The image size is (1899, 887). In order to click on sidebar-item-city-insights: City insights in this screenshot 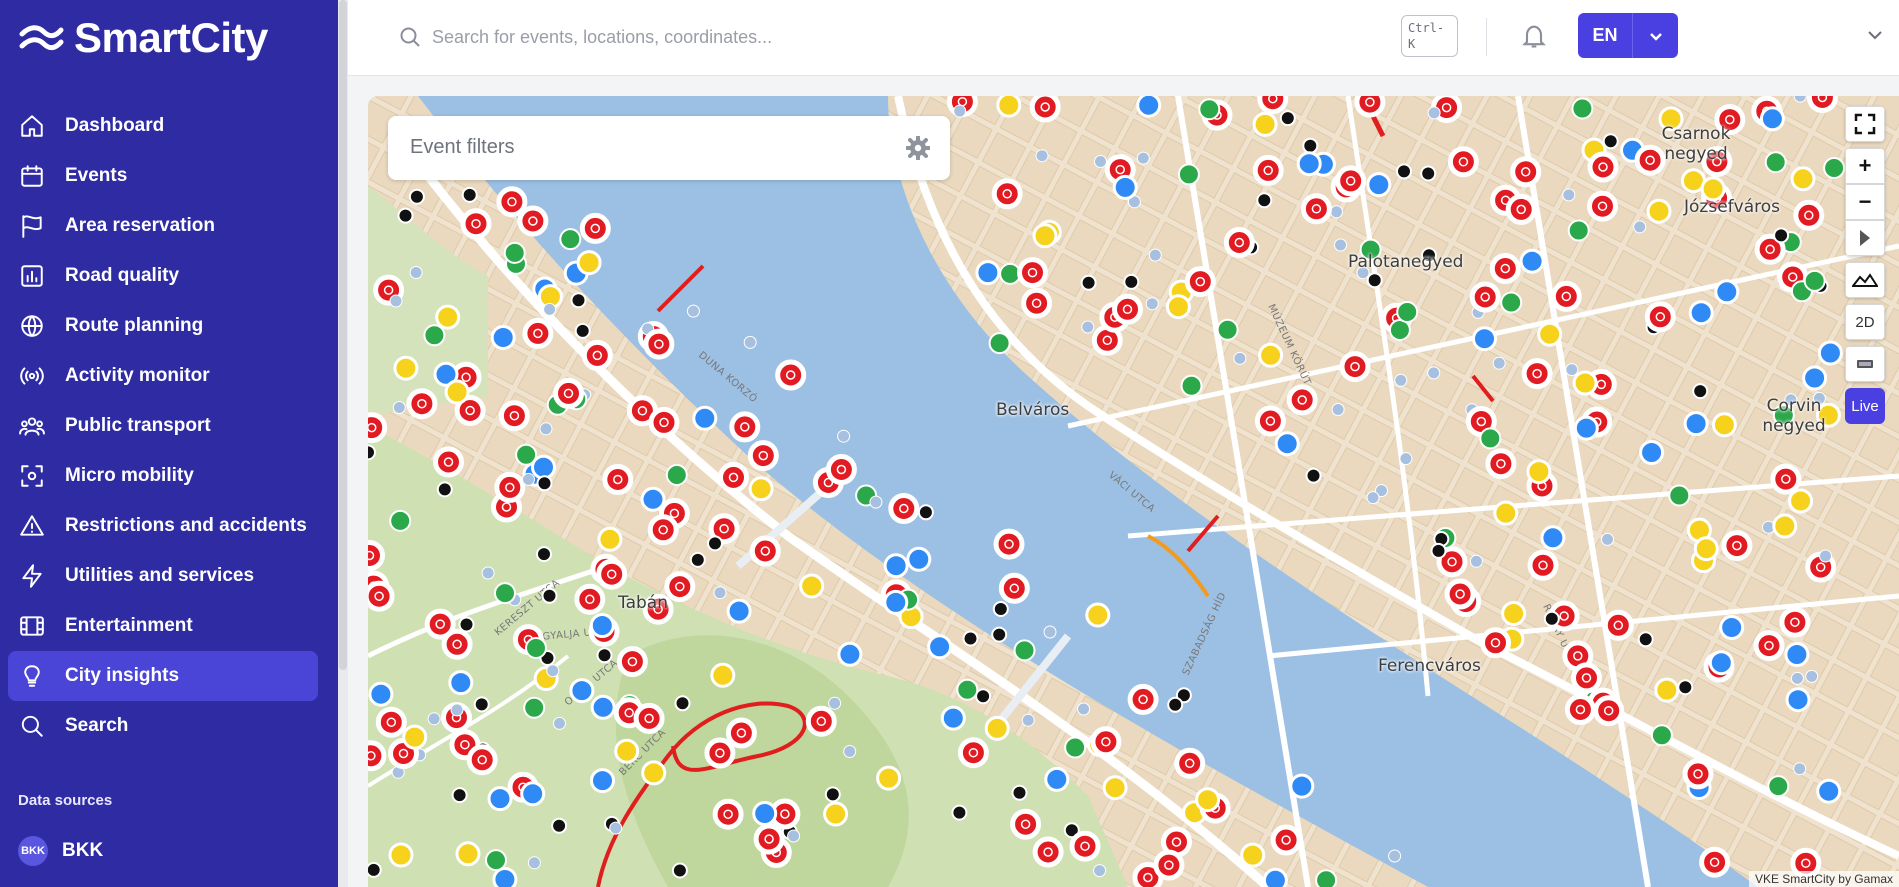, I will do `click(163, 676)`.